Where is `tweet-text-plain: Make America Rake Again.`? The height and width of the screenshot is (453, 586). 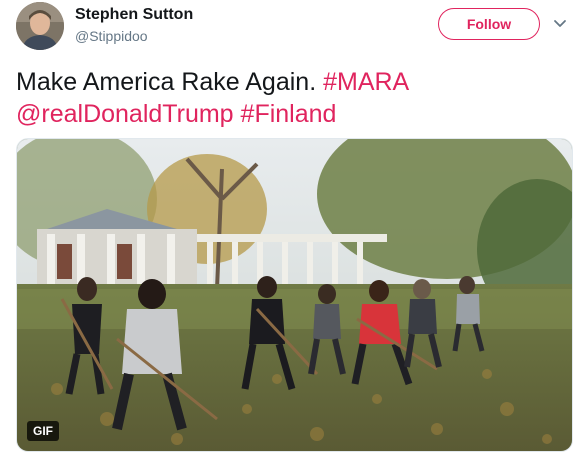
tweet-text-plain: Make America Rake Again. is located at coordinates (170, 82).